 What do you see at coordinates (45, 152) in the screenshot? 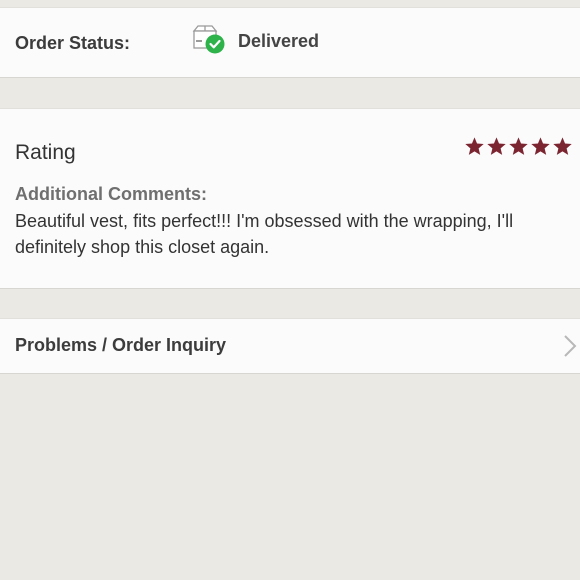
I see `rating-title: Rating` at bounding box center [45, 152].